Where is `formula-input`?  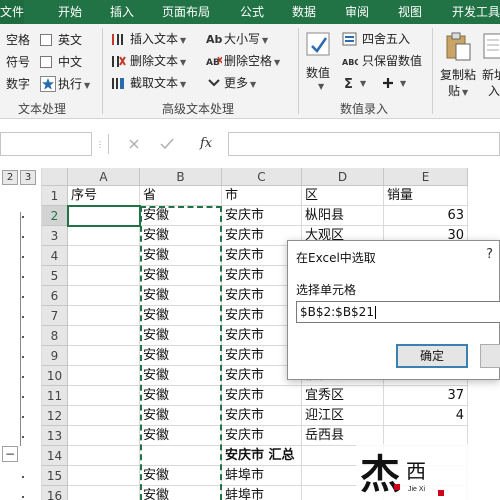 formula-input is located at coordinates (364, 144).